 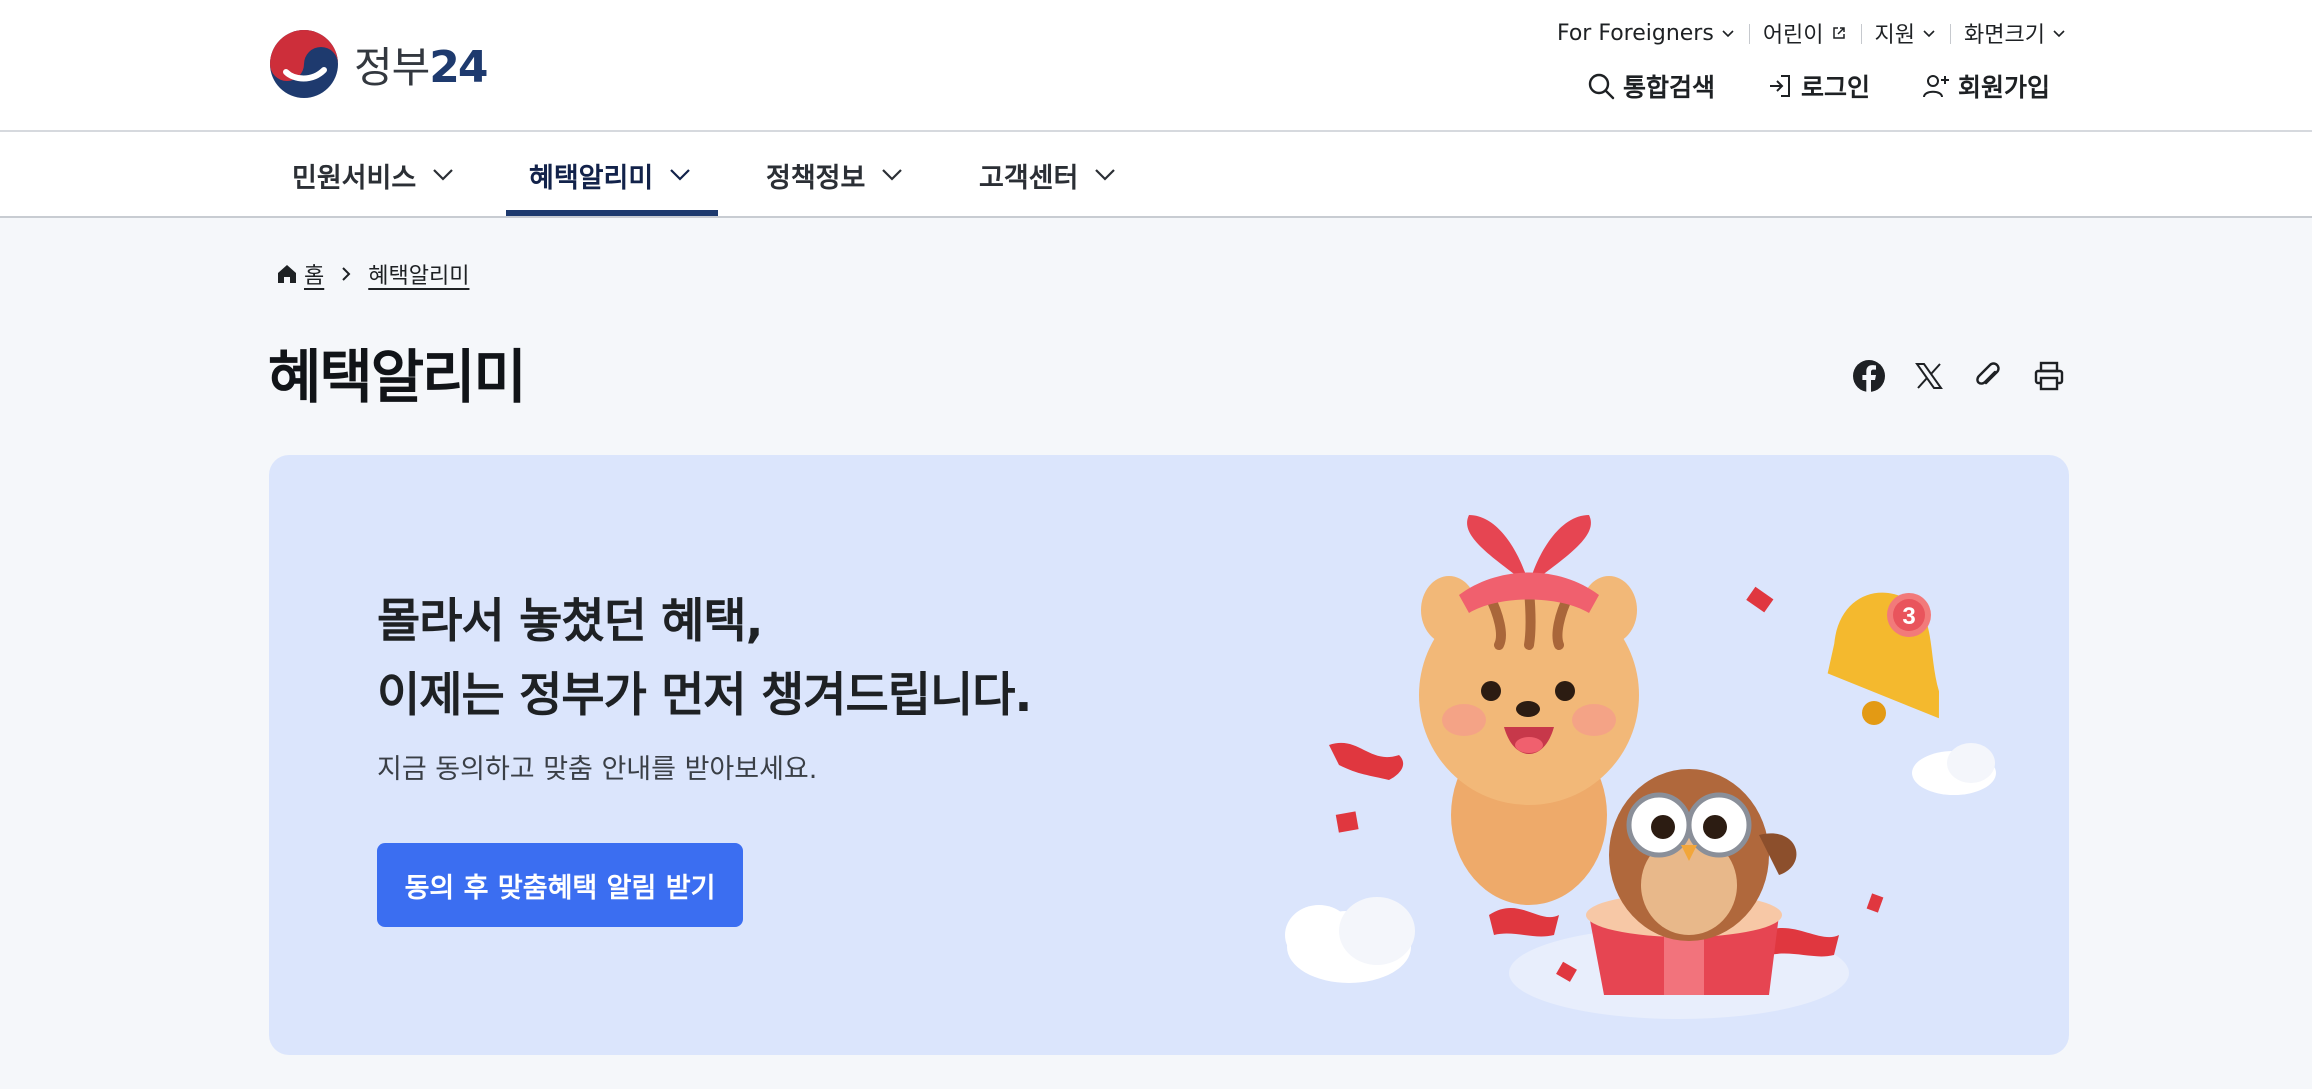 I want to click on user-menu: 통합검색 로그인 회원가입, so click(x=1792, y=86).